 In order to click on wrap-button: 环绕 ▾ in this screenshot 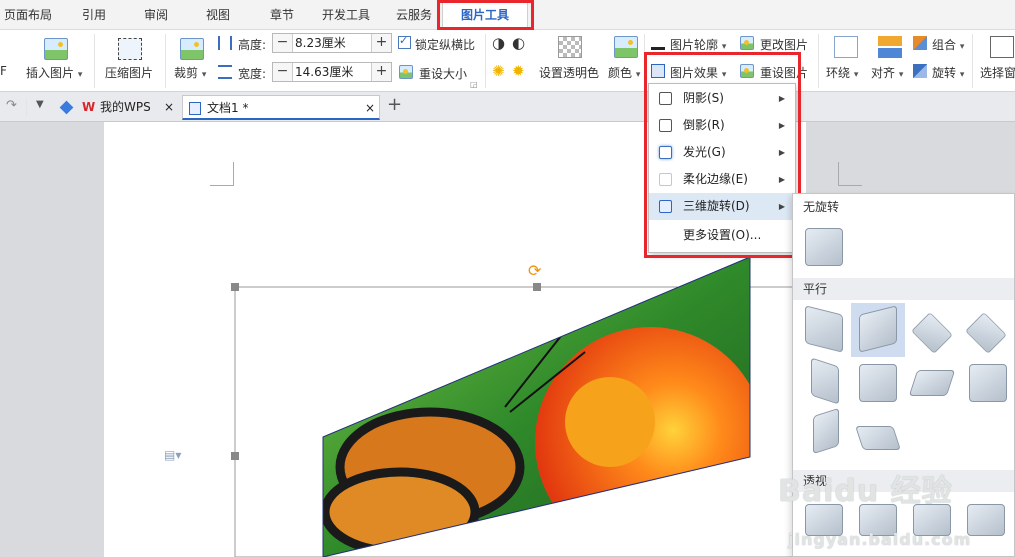, I will do `click(842, 72)`.